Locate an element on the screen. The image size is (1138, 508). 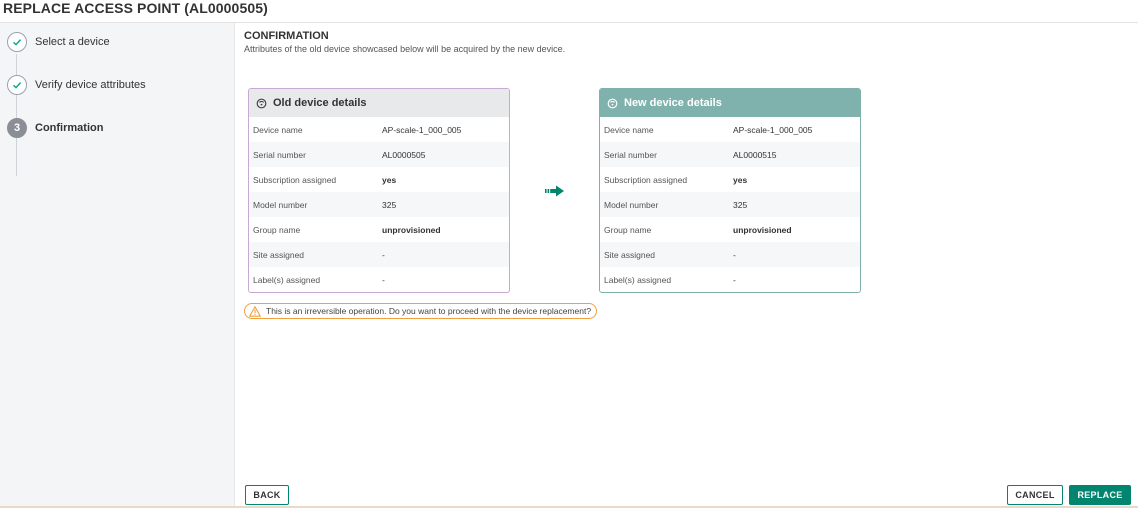
step-confirmation: 3 Confirmation is located at coordinates (55, 128).